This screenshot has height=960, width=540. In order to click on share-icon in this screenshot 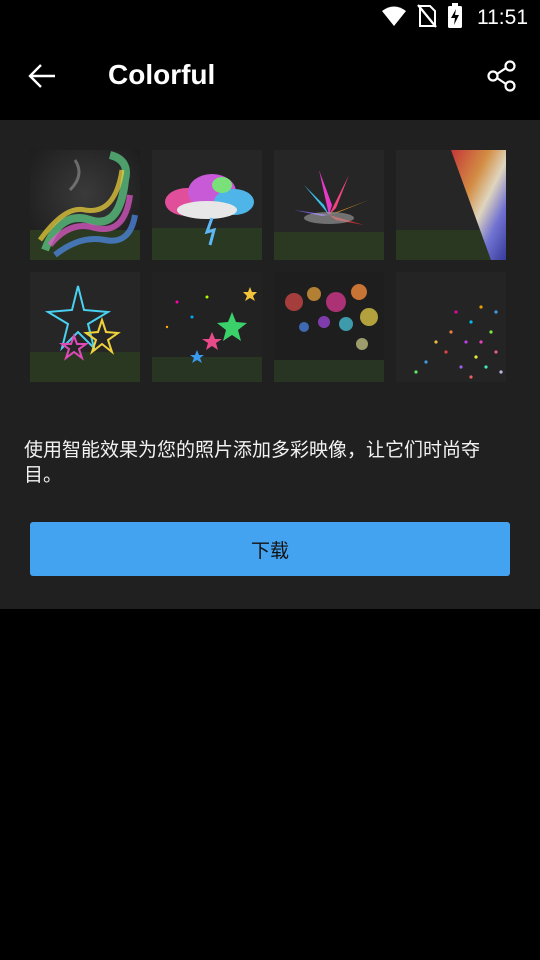, I will do `click(502, 78)`.